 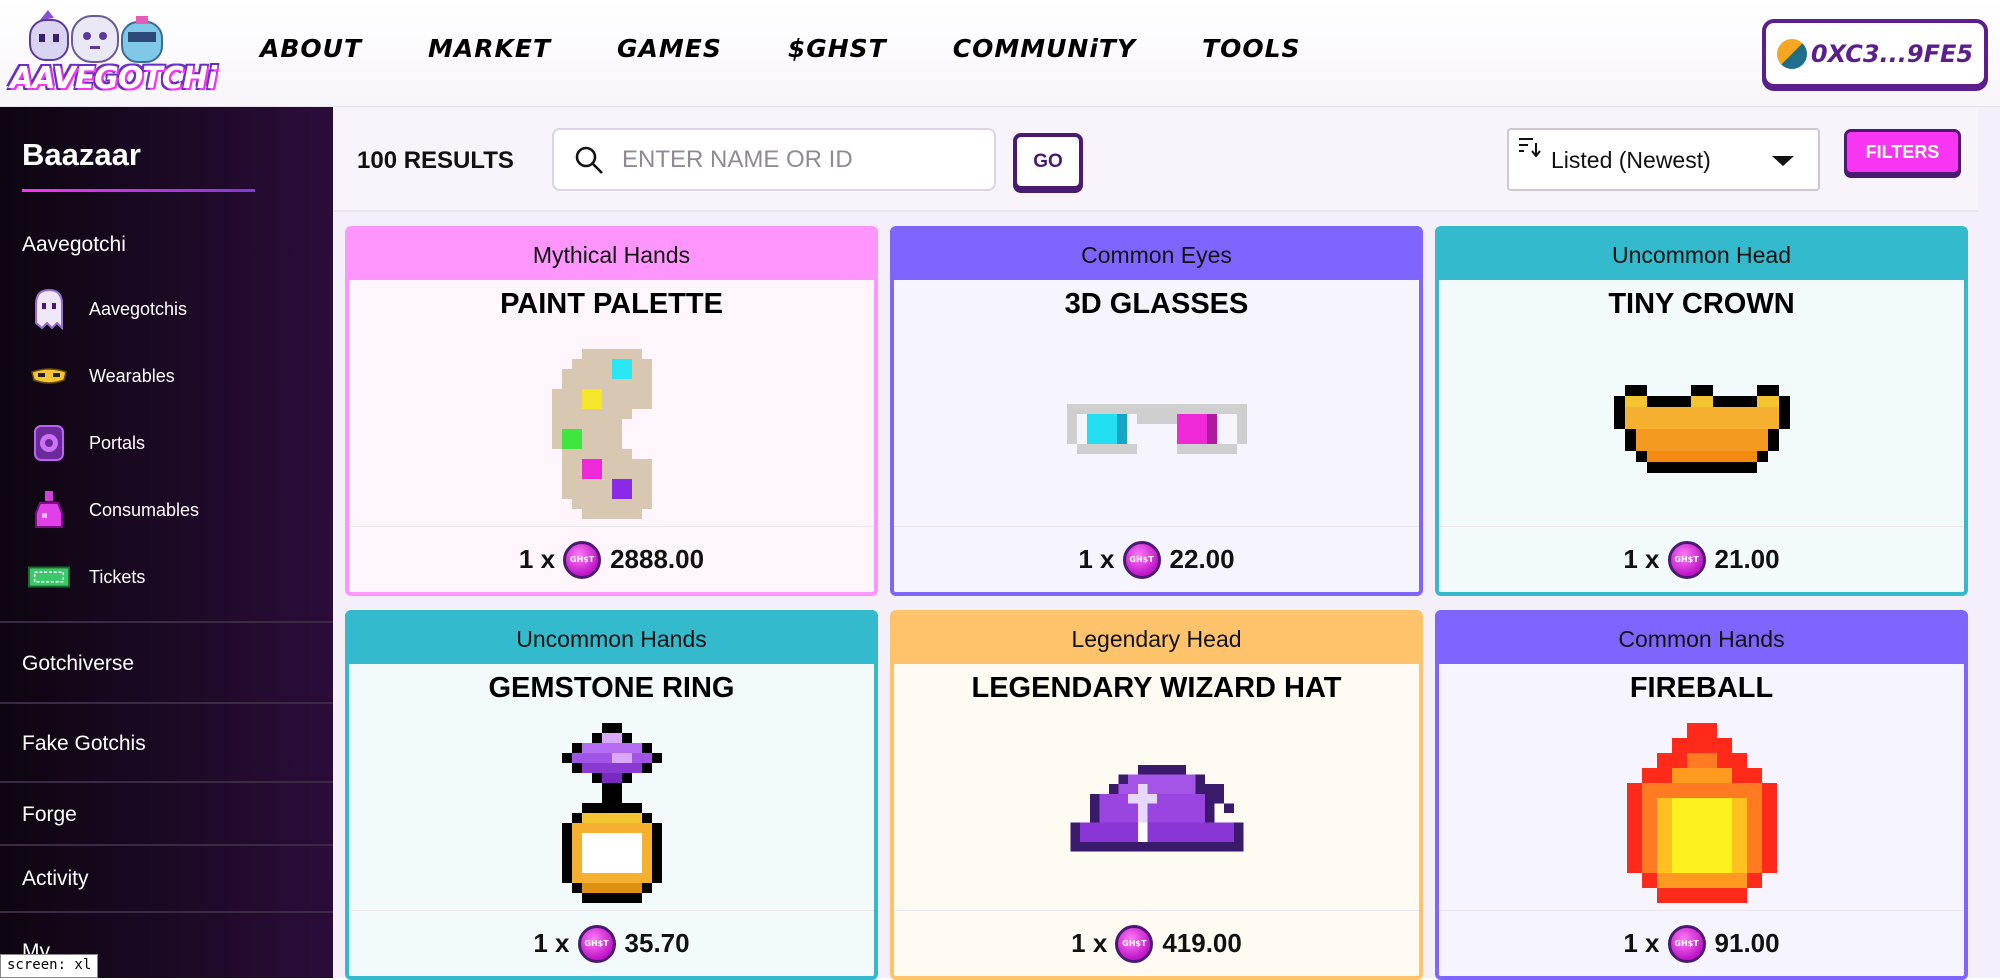 What do you see at coordinates (81, 154) in the screenshot?
I see `sidebar-title: Baazaar` at bounding box center [81, 154].